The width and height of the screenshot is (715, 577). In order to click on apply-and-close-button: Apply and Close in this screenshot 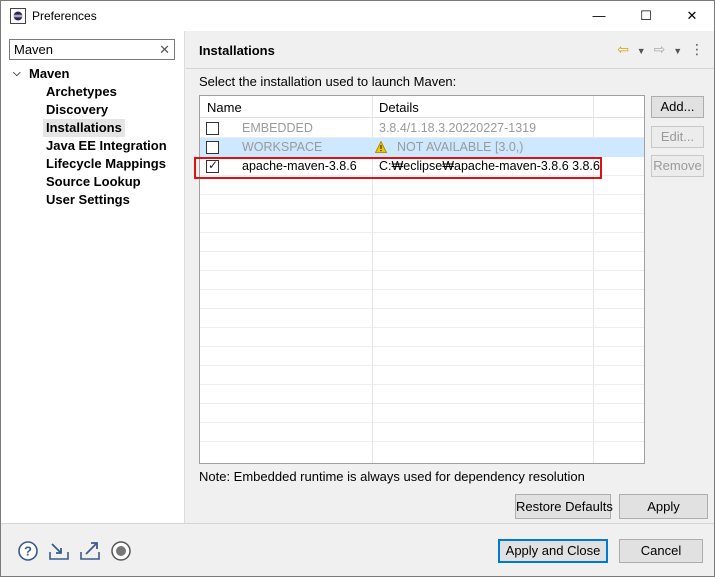, I will do `click(553, 551)`.